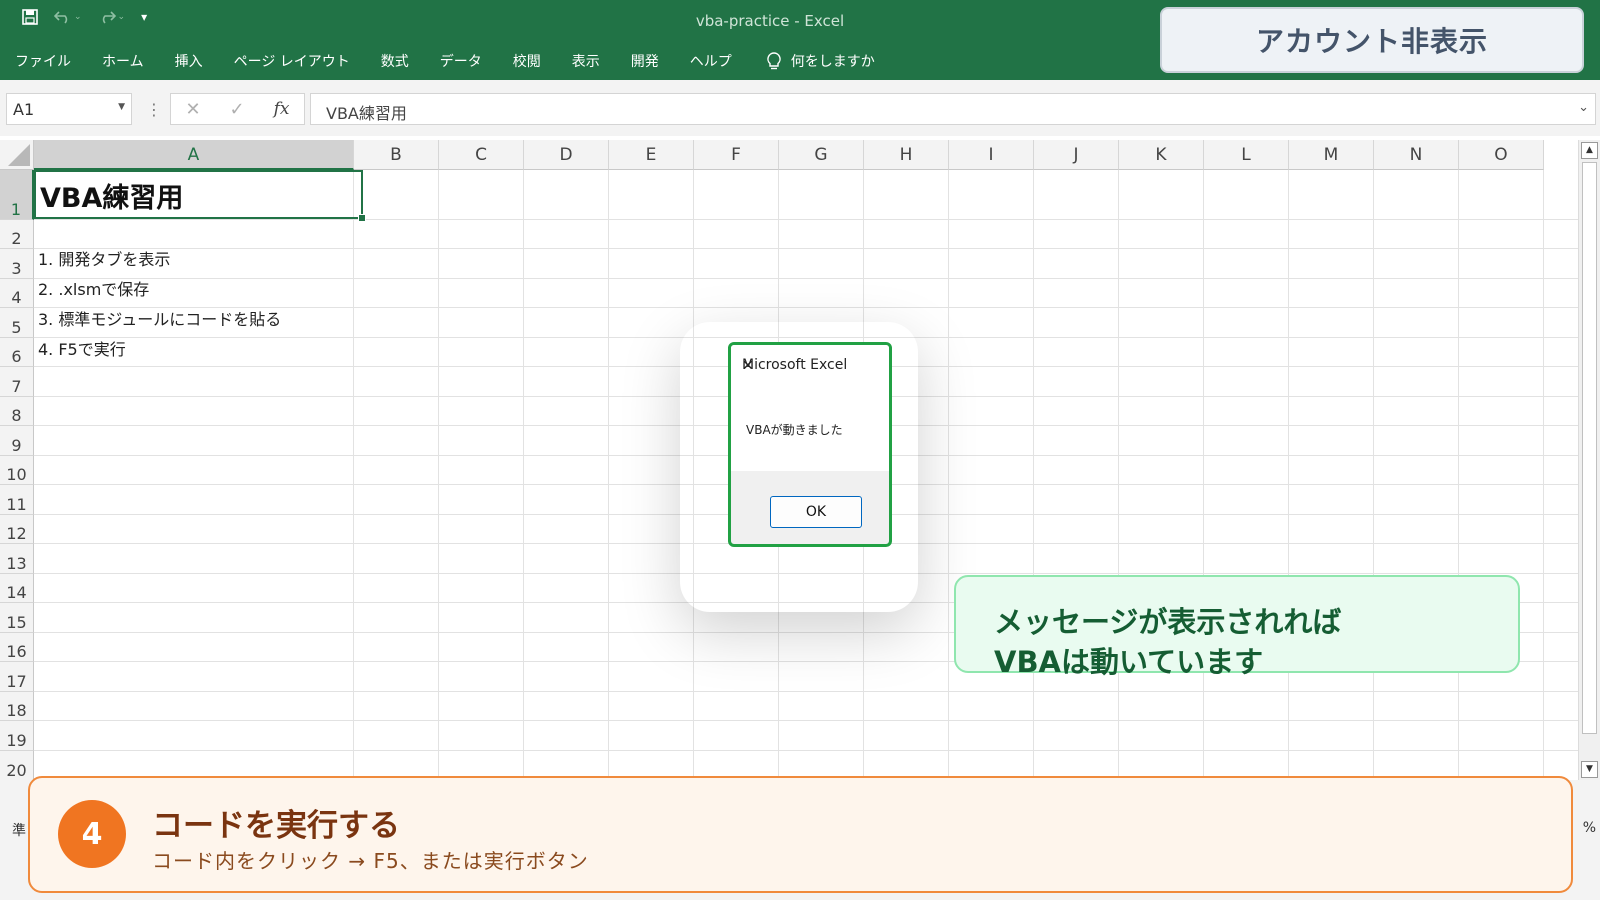  What do you see at coordinates (370, 861) in the screenshot?
I see `step-subtext: コード内をクリック → F5、または実行ボタン` at bounding box center [370, 861].